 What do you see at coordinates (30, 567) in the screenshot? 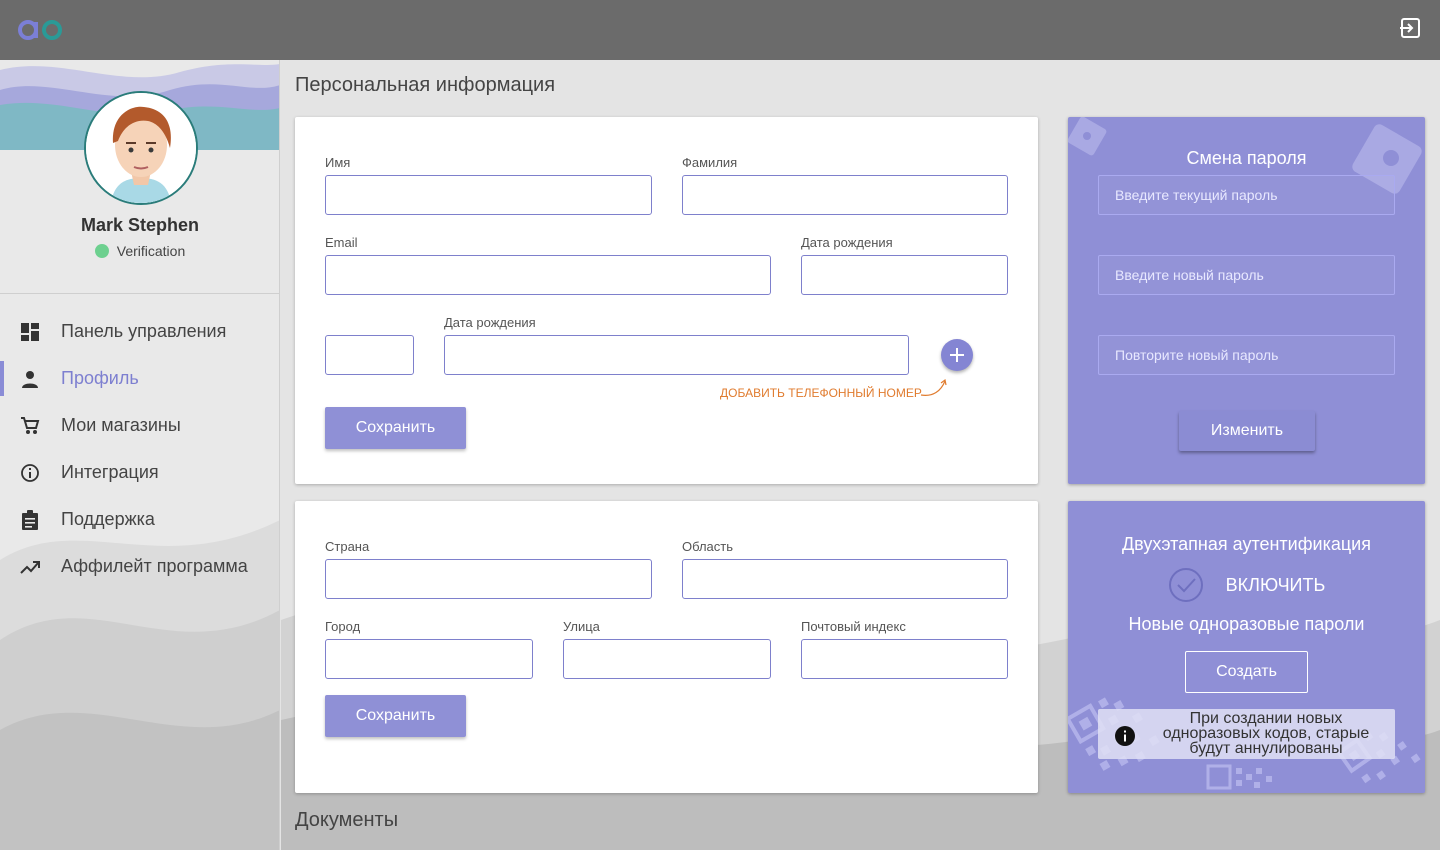
I see `trending-up-icon` at bounding box center [30, 567].